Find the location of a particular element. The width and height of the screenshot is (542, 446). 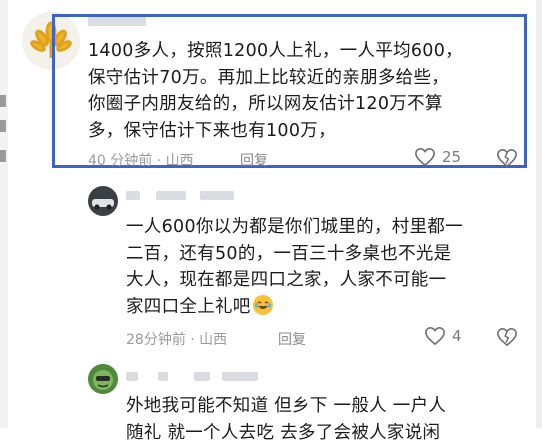

right-edge-strip is located at coordinates (539, 214).